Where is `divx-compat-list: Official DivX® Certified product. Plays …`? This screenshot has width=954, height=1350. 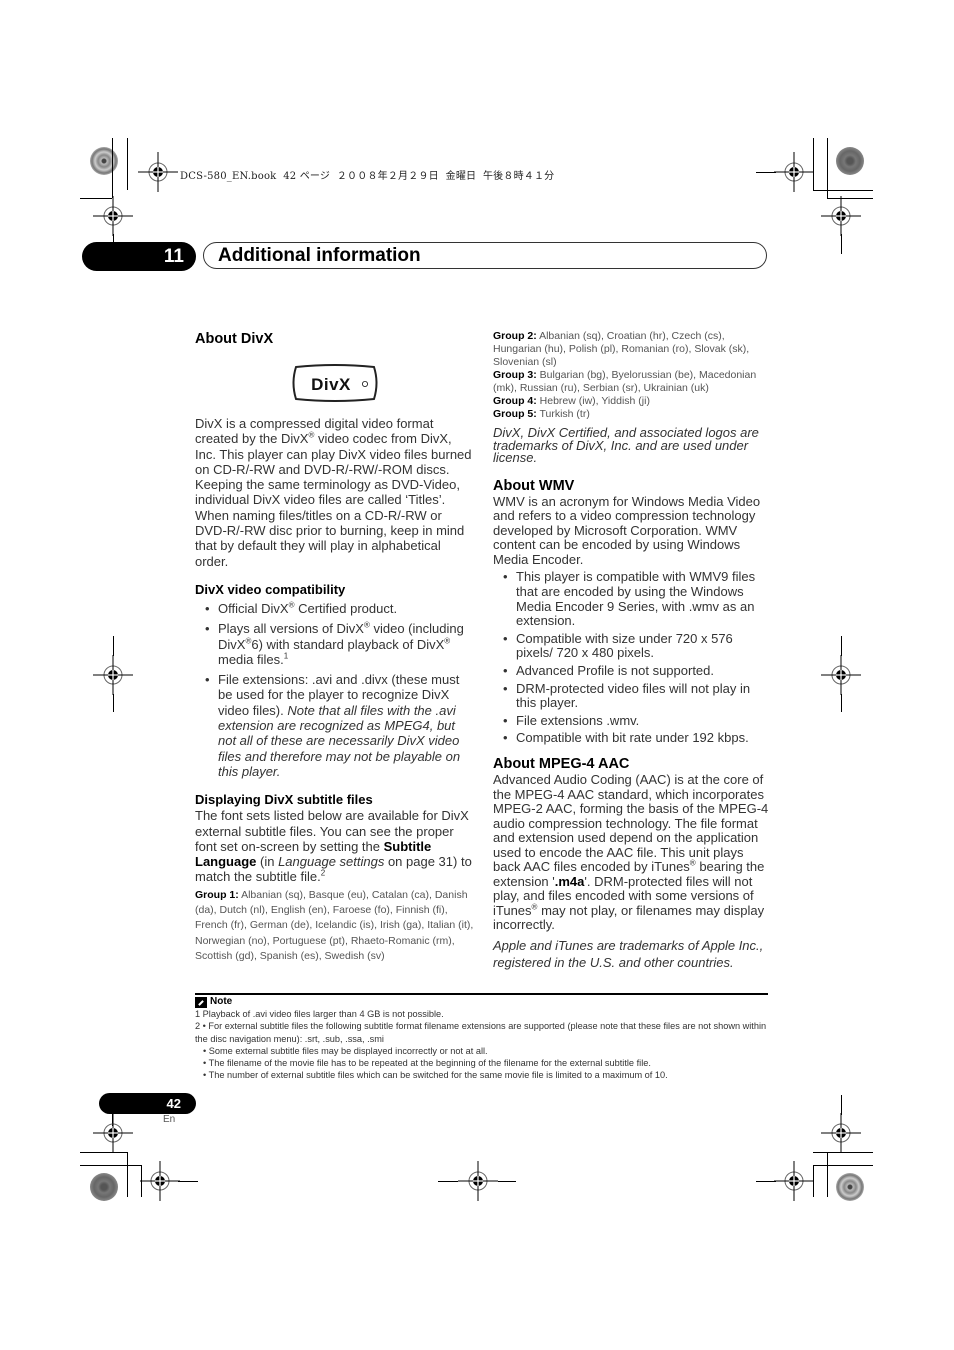
divx-compat-list: Official DivX® Certified product. Plays … is located at coordinates (335, 690).